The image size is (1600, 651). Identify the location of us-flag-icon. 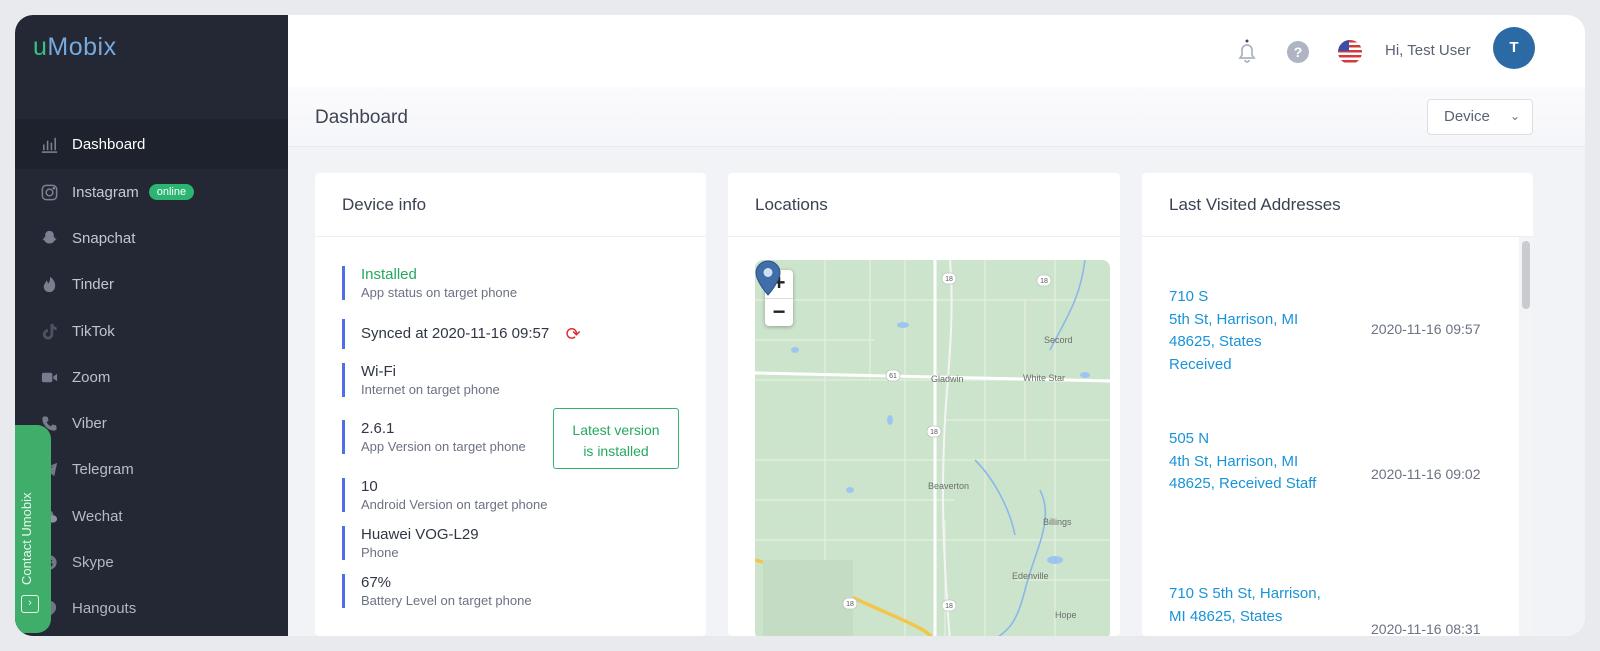
(1350, 52).